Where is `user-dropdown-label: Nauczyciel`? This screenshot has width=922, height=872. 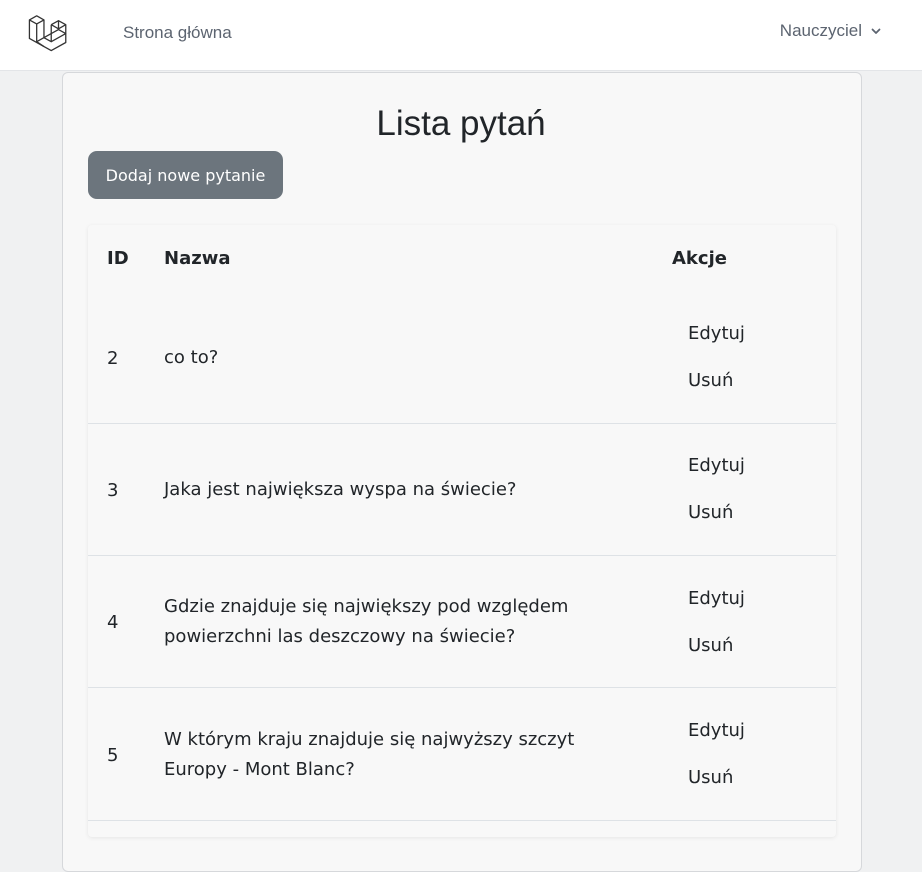
user-dropdown-label: Nauczyciel is located at coordinates (820, 30).